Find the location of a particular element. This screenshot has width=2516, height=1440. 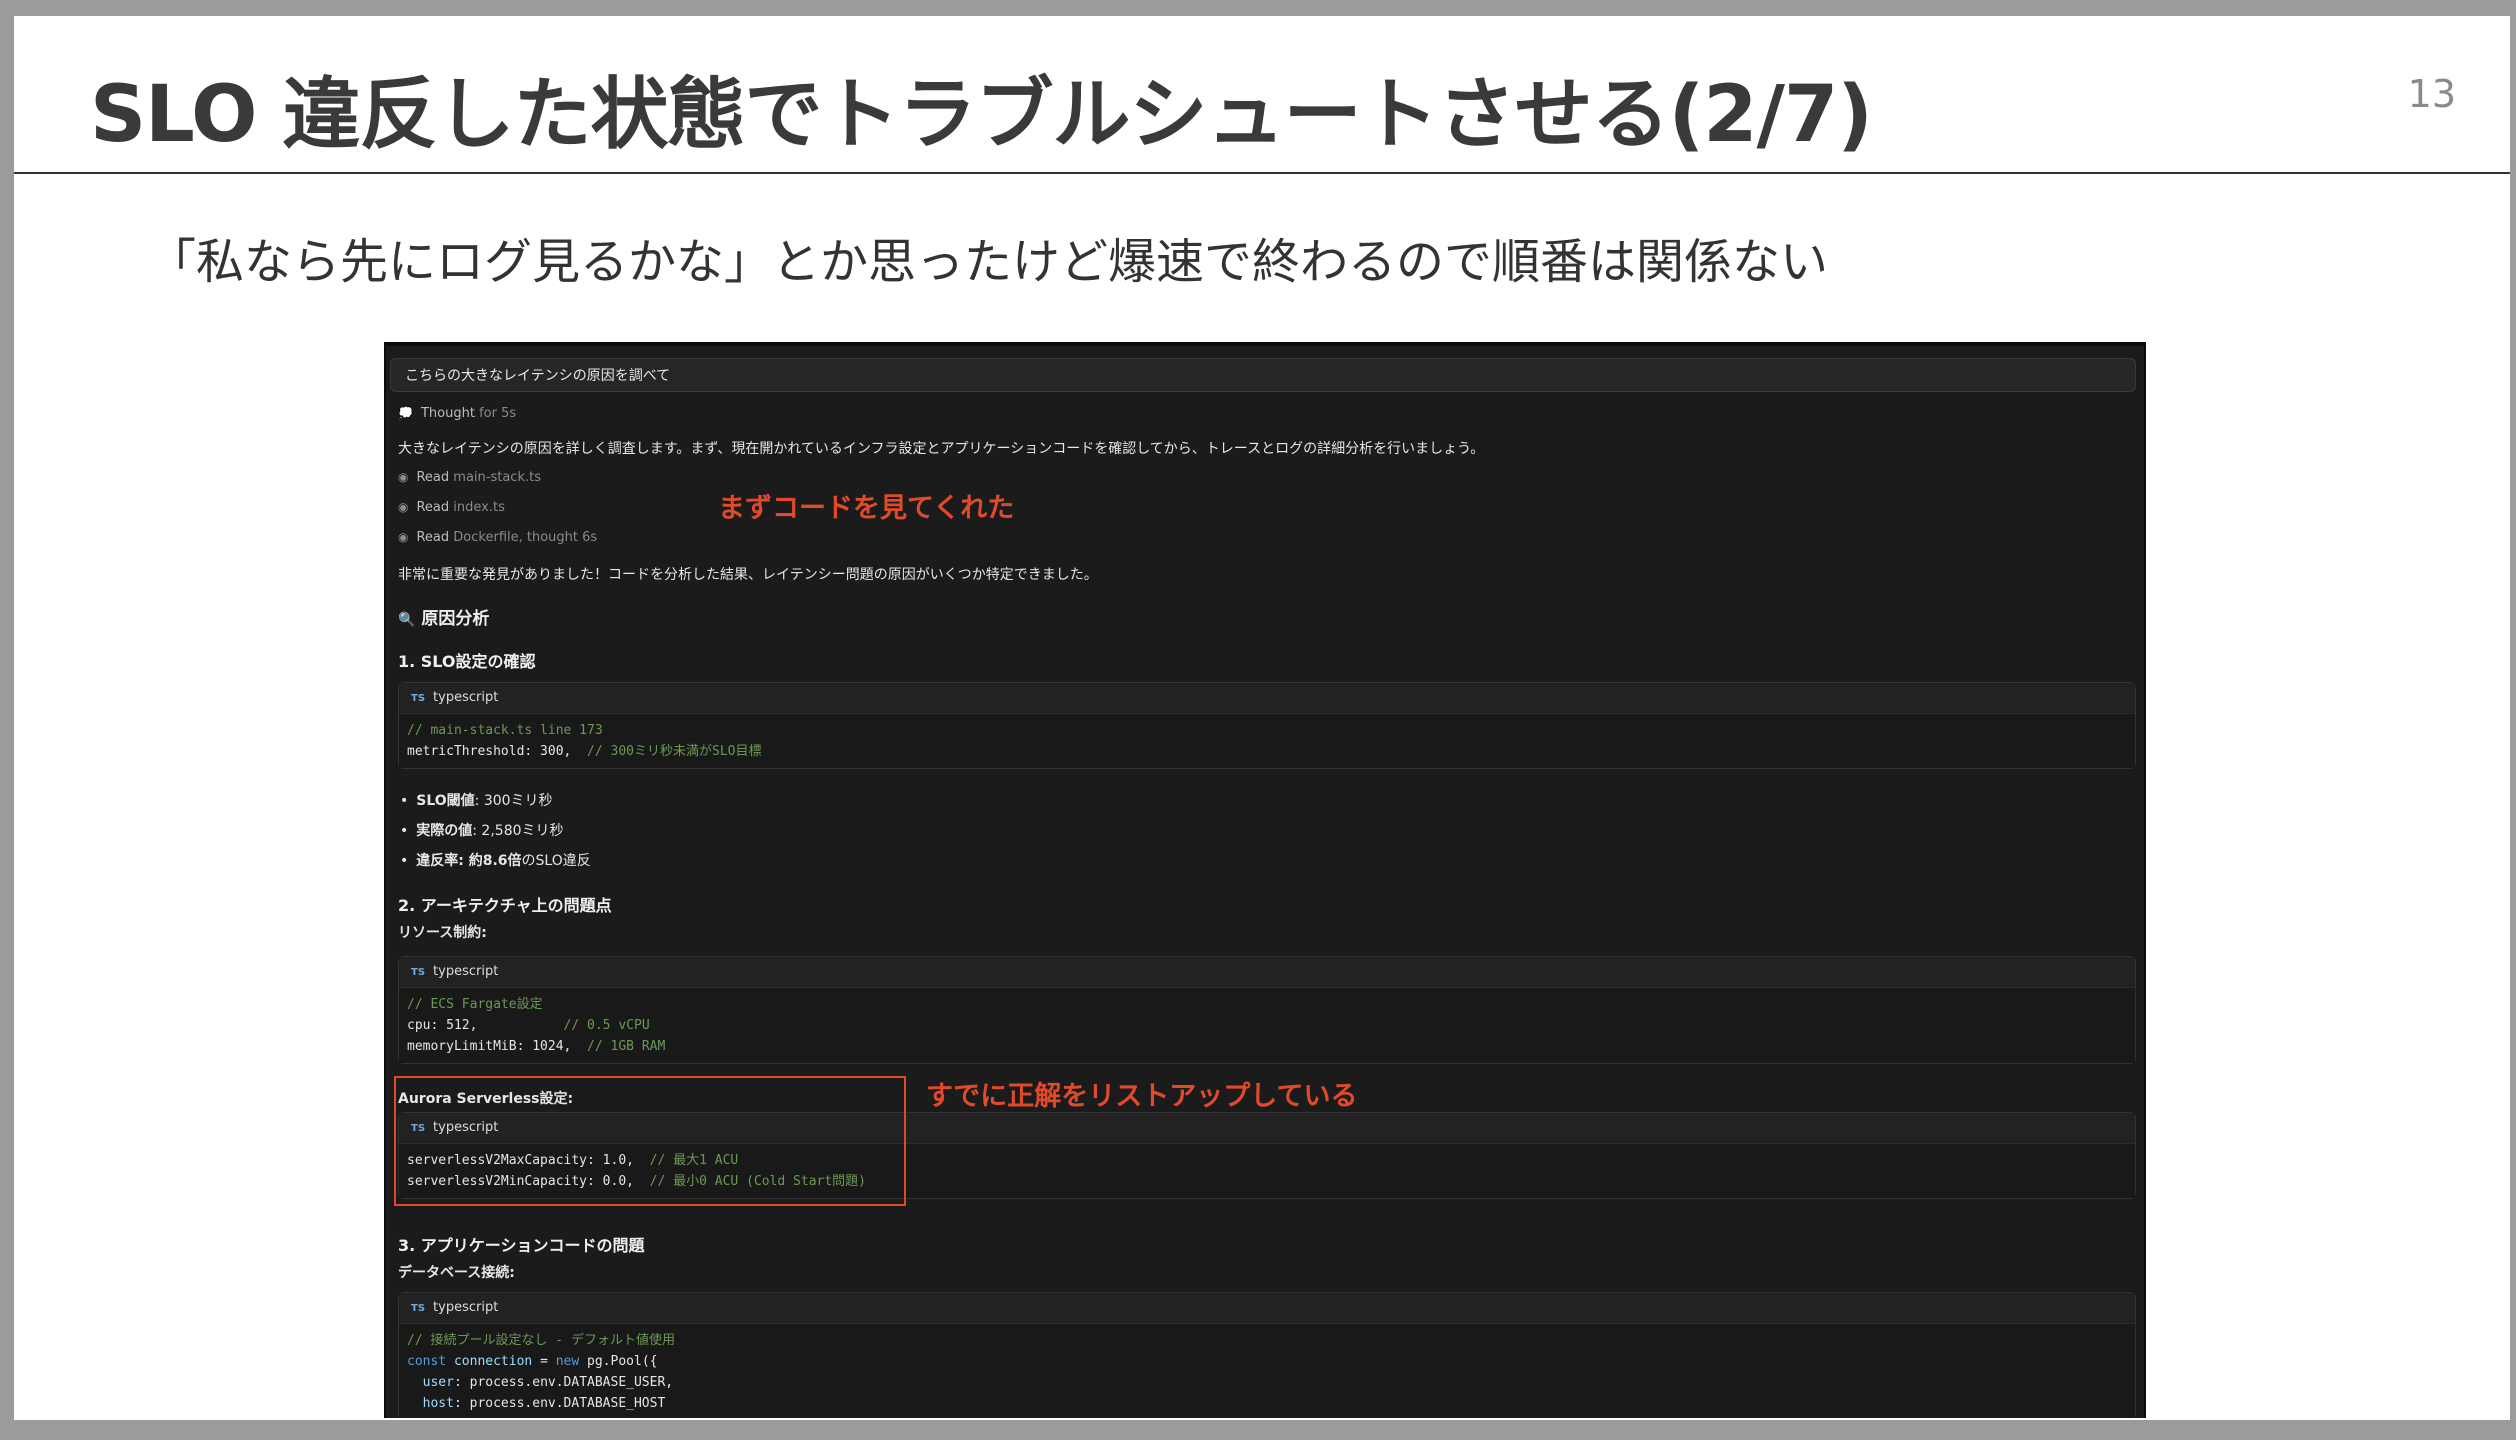

code-text: cpu: 512, is located at coordinates (442, 1025).